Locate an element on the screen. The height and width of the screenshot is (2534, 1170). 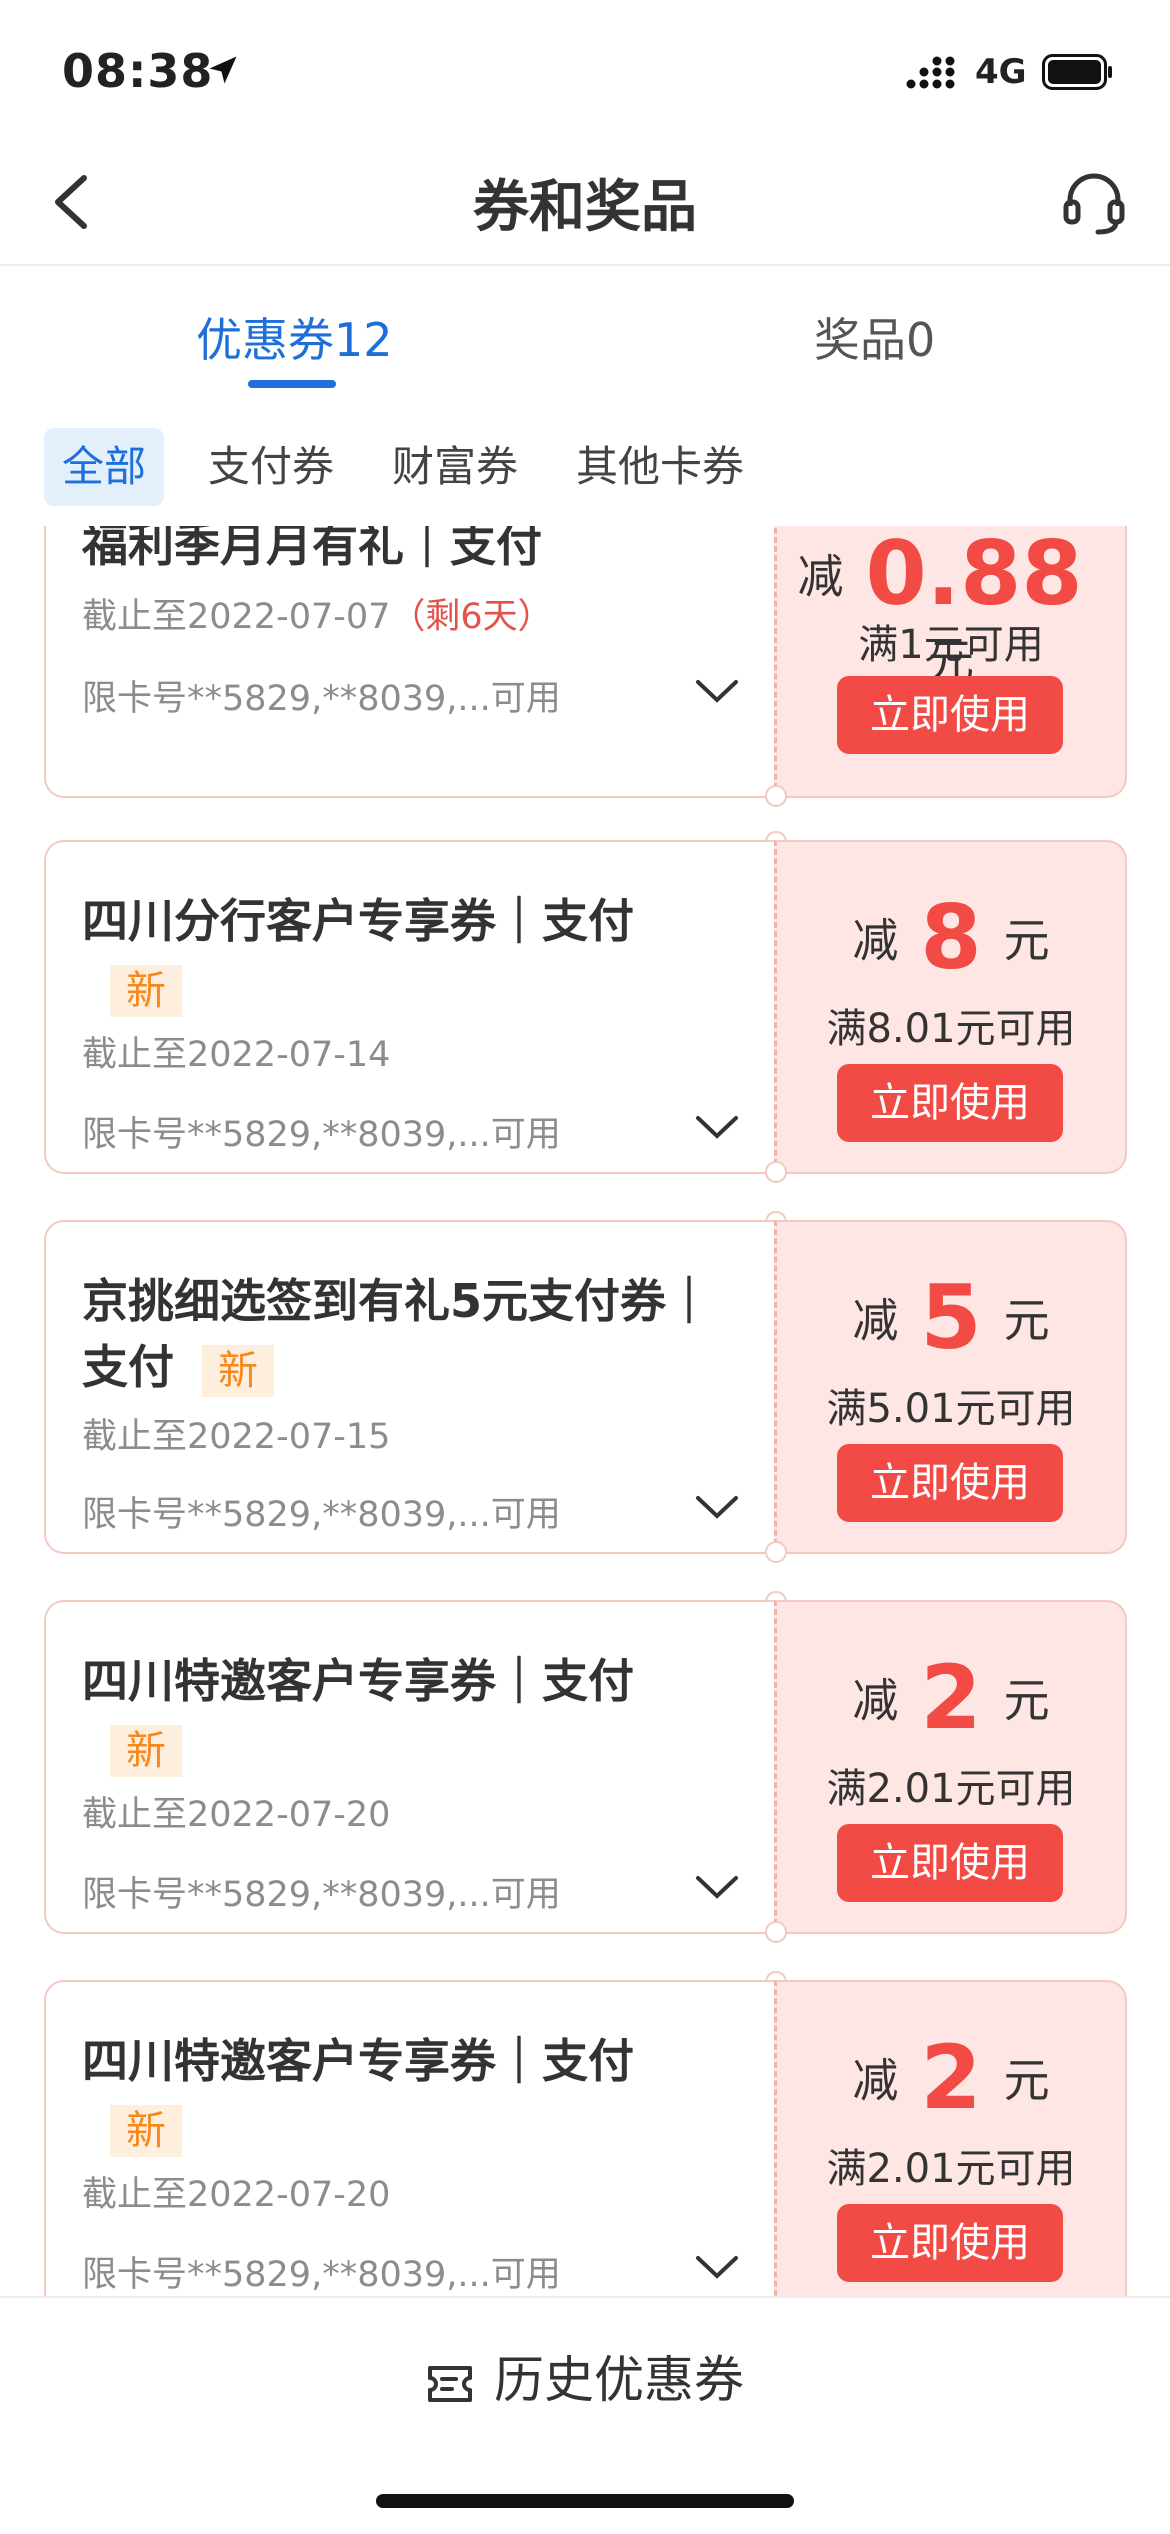
active-tab-indicator is located at coordinates (292, 384).